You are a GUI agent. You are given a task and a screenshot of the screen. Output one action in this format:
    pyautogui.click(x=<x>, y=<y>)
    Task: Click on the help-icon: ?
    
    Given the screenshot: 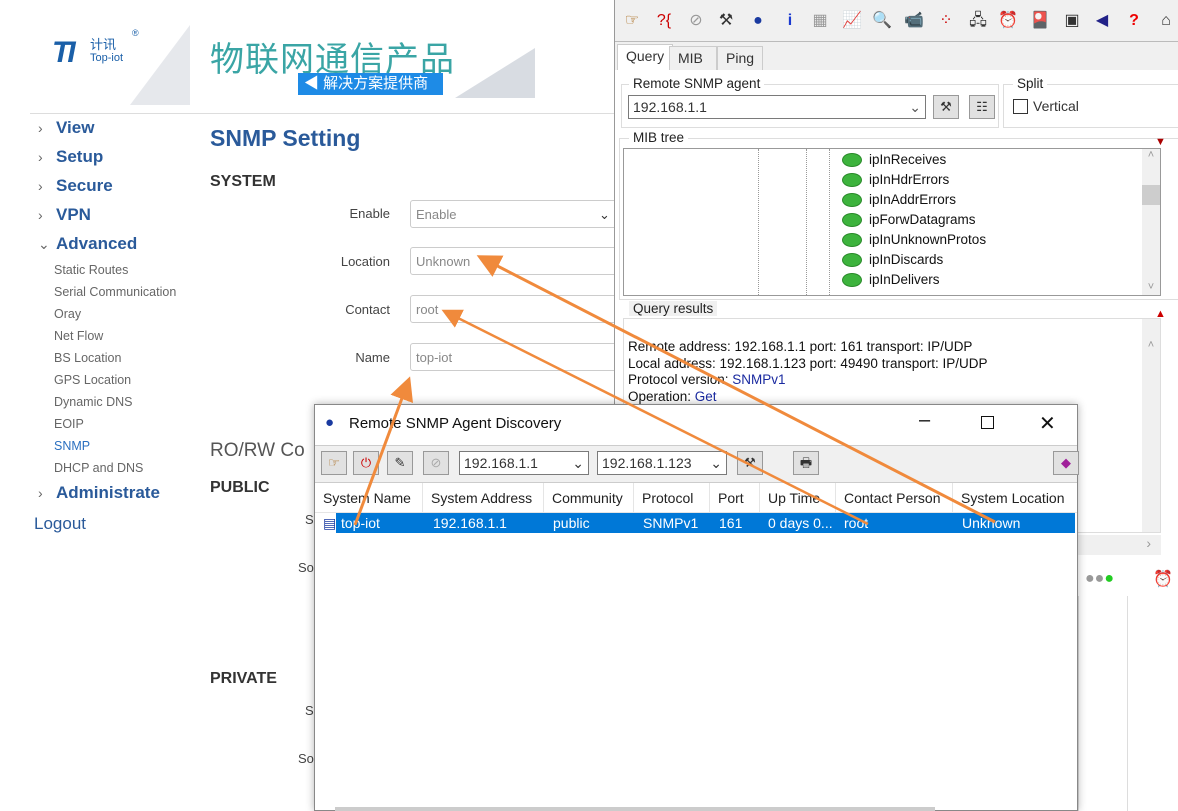 What is the action you would take?
    pyautogui.click(x=1134, y=21)
    